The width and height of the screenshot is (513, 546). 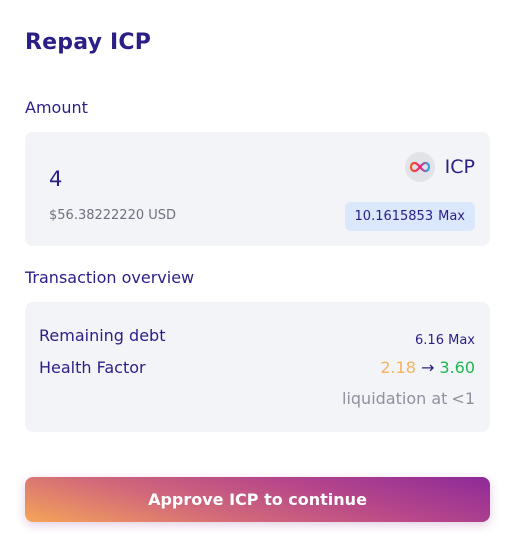 What do you see at coordinates (419, 167) in the screenshot?
I see `infinity-icon` at bounding box center [419, 167].